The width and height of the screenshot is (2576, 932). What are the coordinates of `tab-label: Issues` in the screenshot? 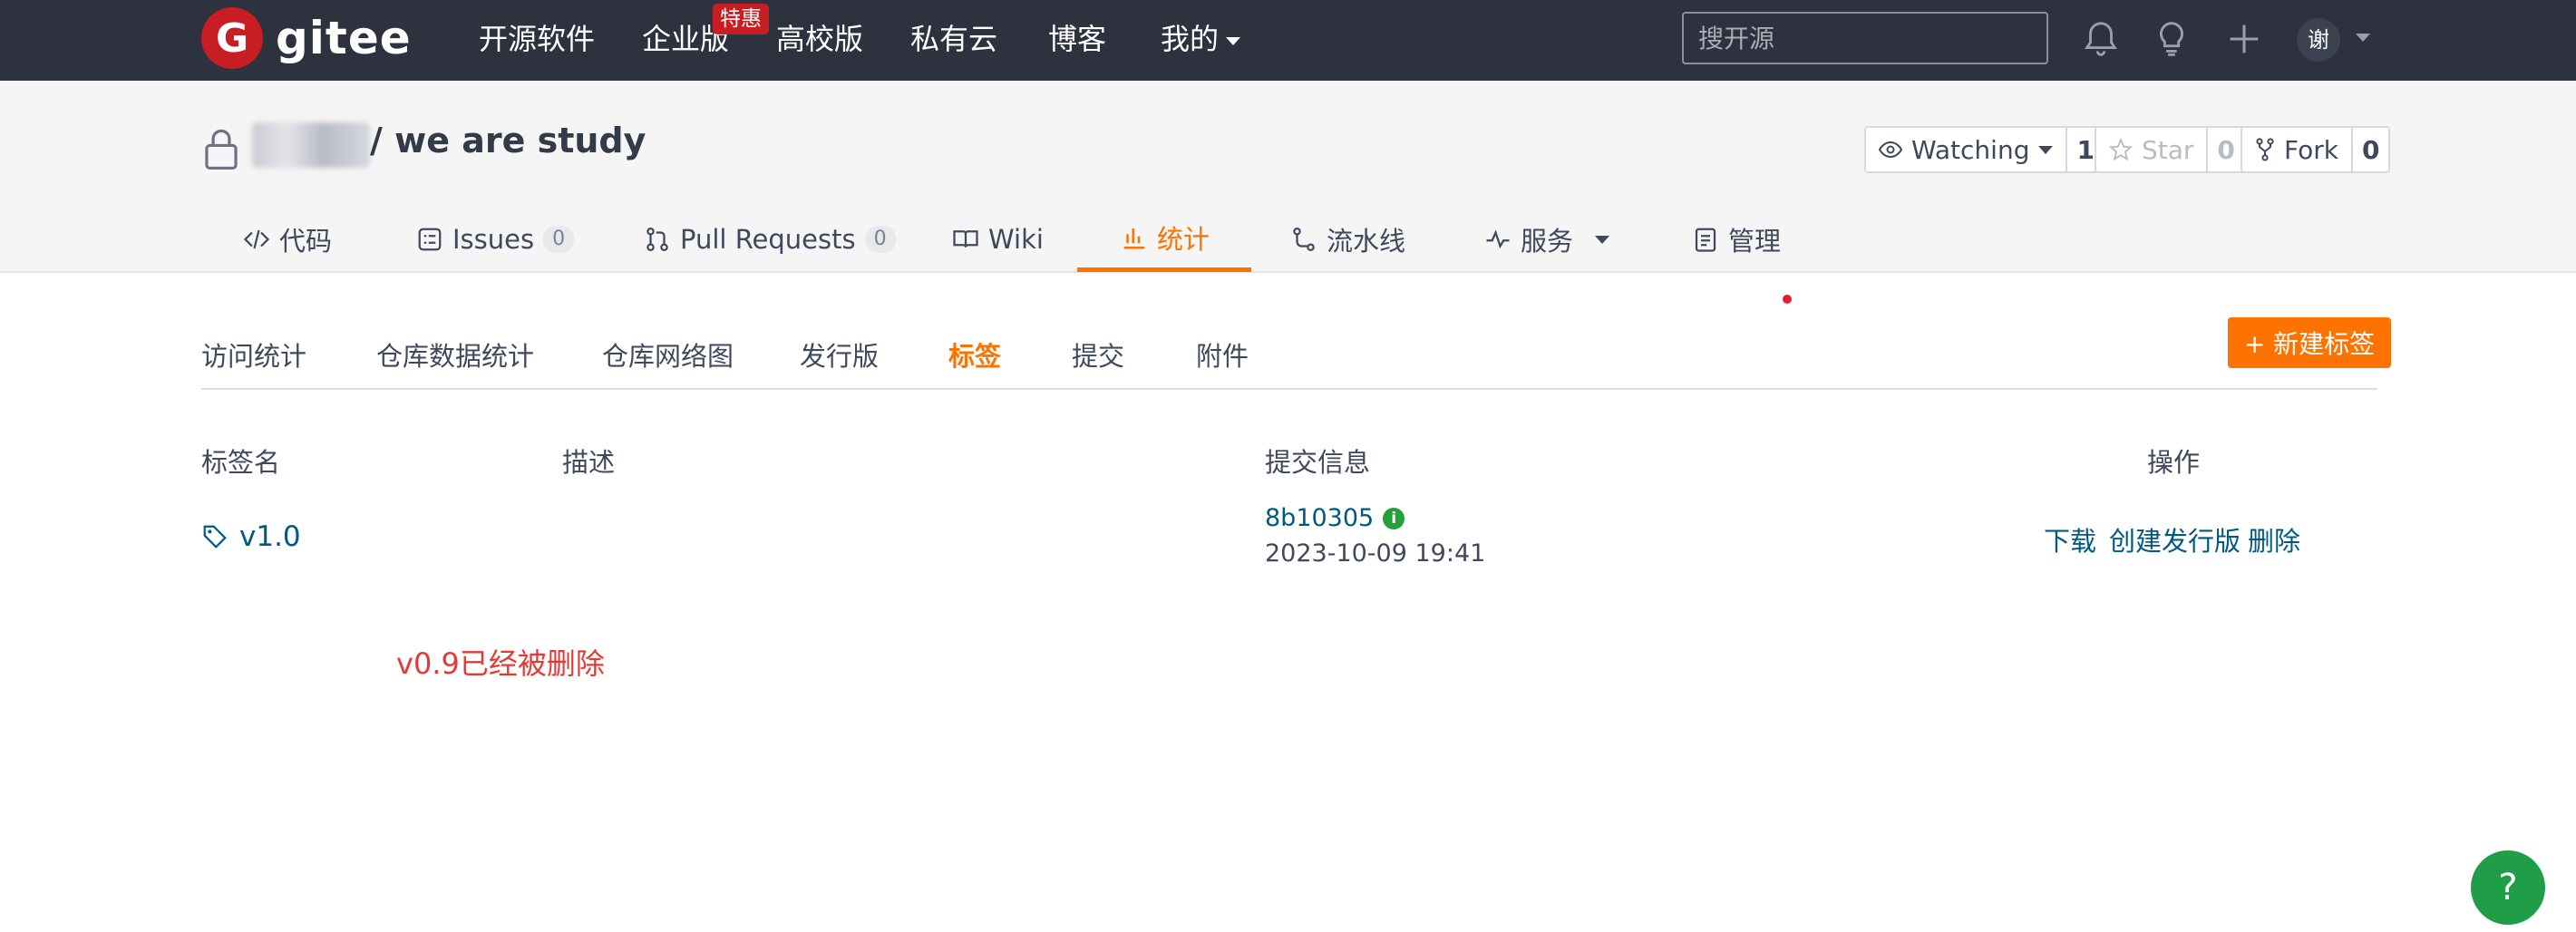 It's located at (493, 239).